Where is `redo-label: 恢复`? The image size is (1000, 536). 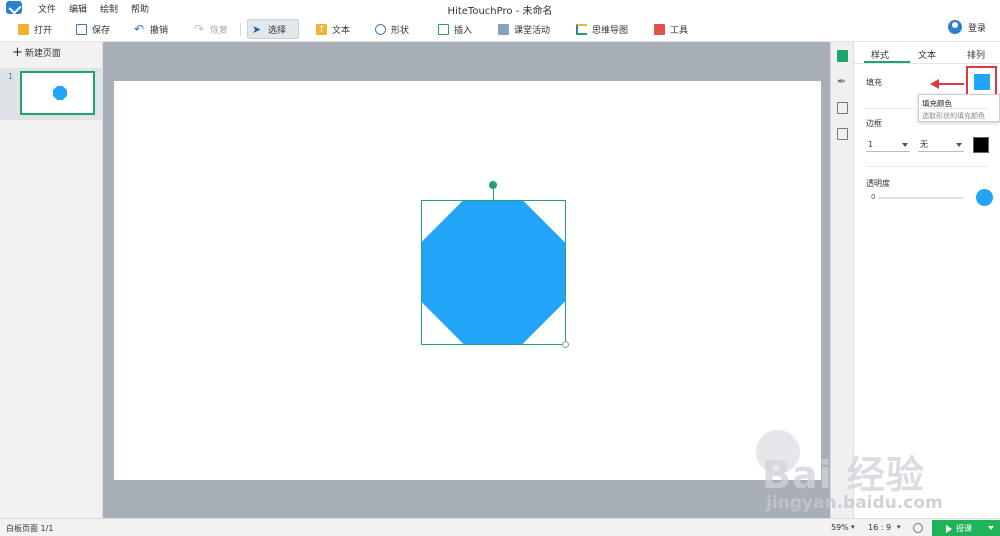
redo-label: 恢复 is located at coordinates (219, 30).